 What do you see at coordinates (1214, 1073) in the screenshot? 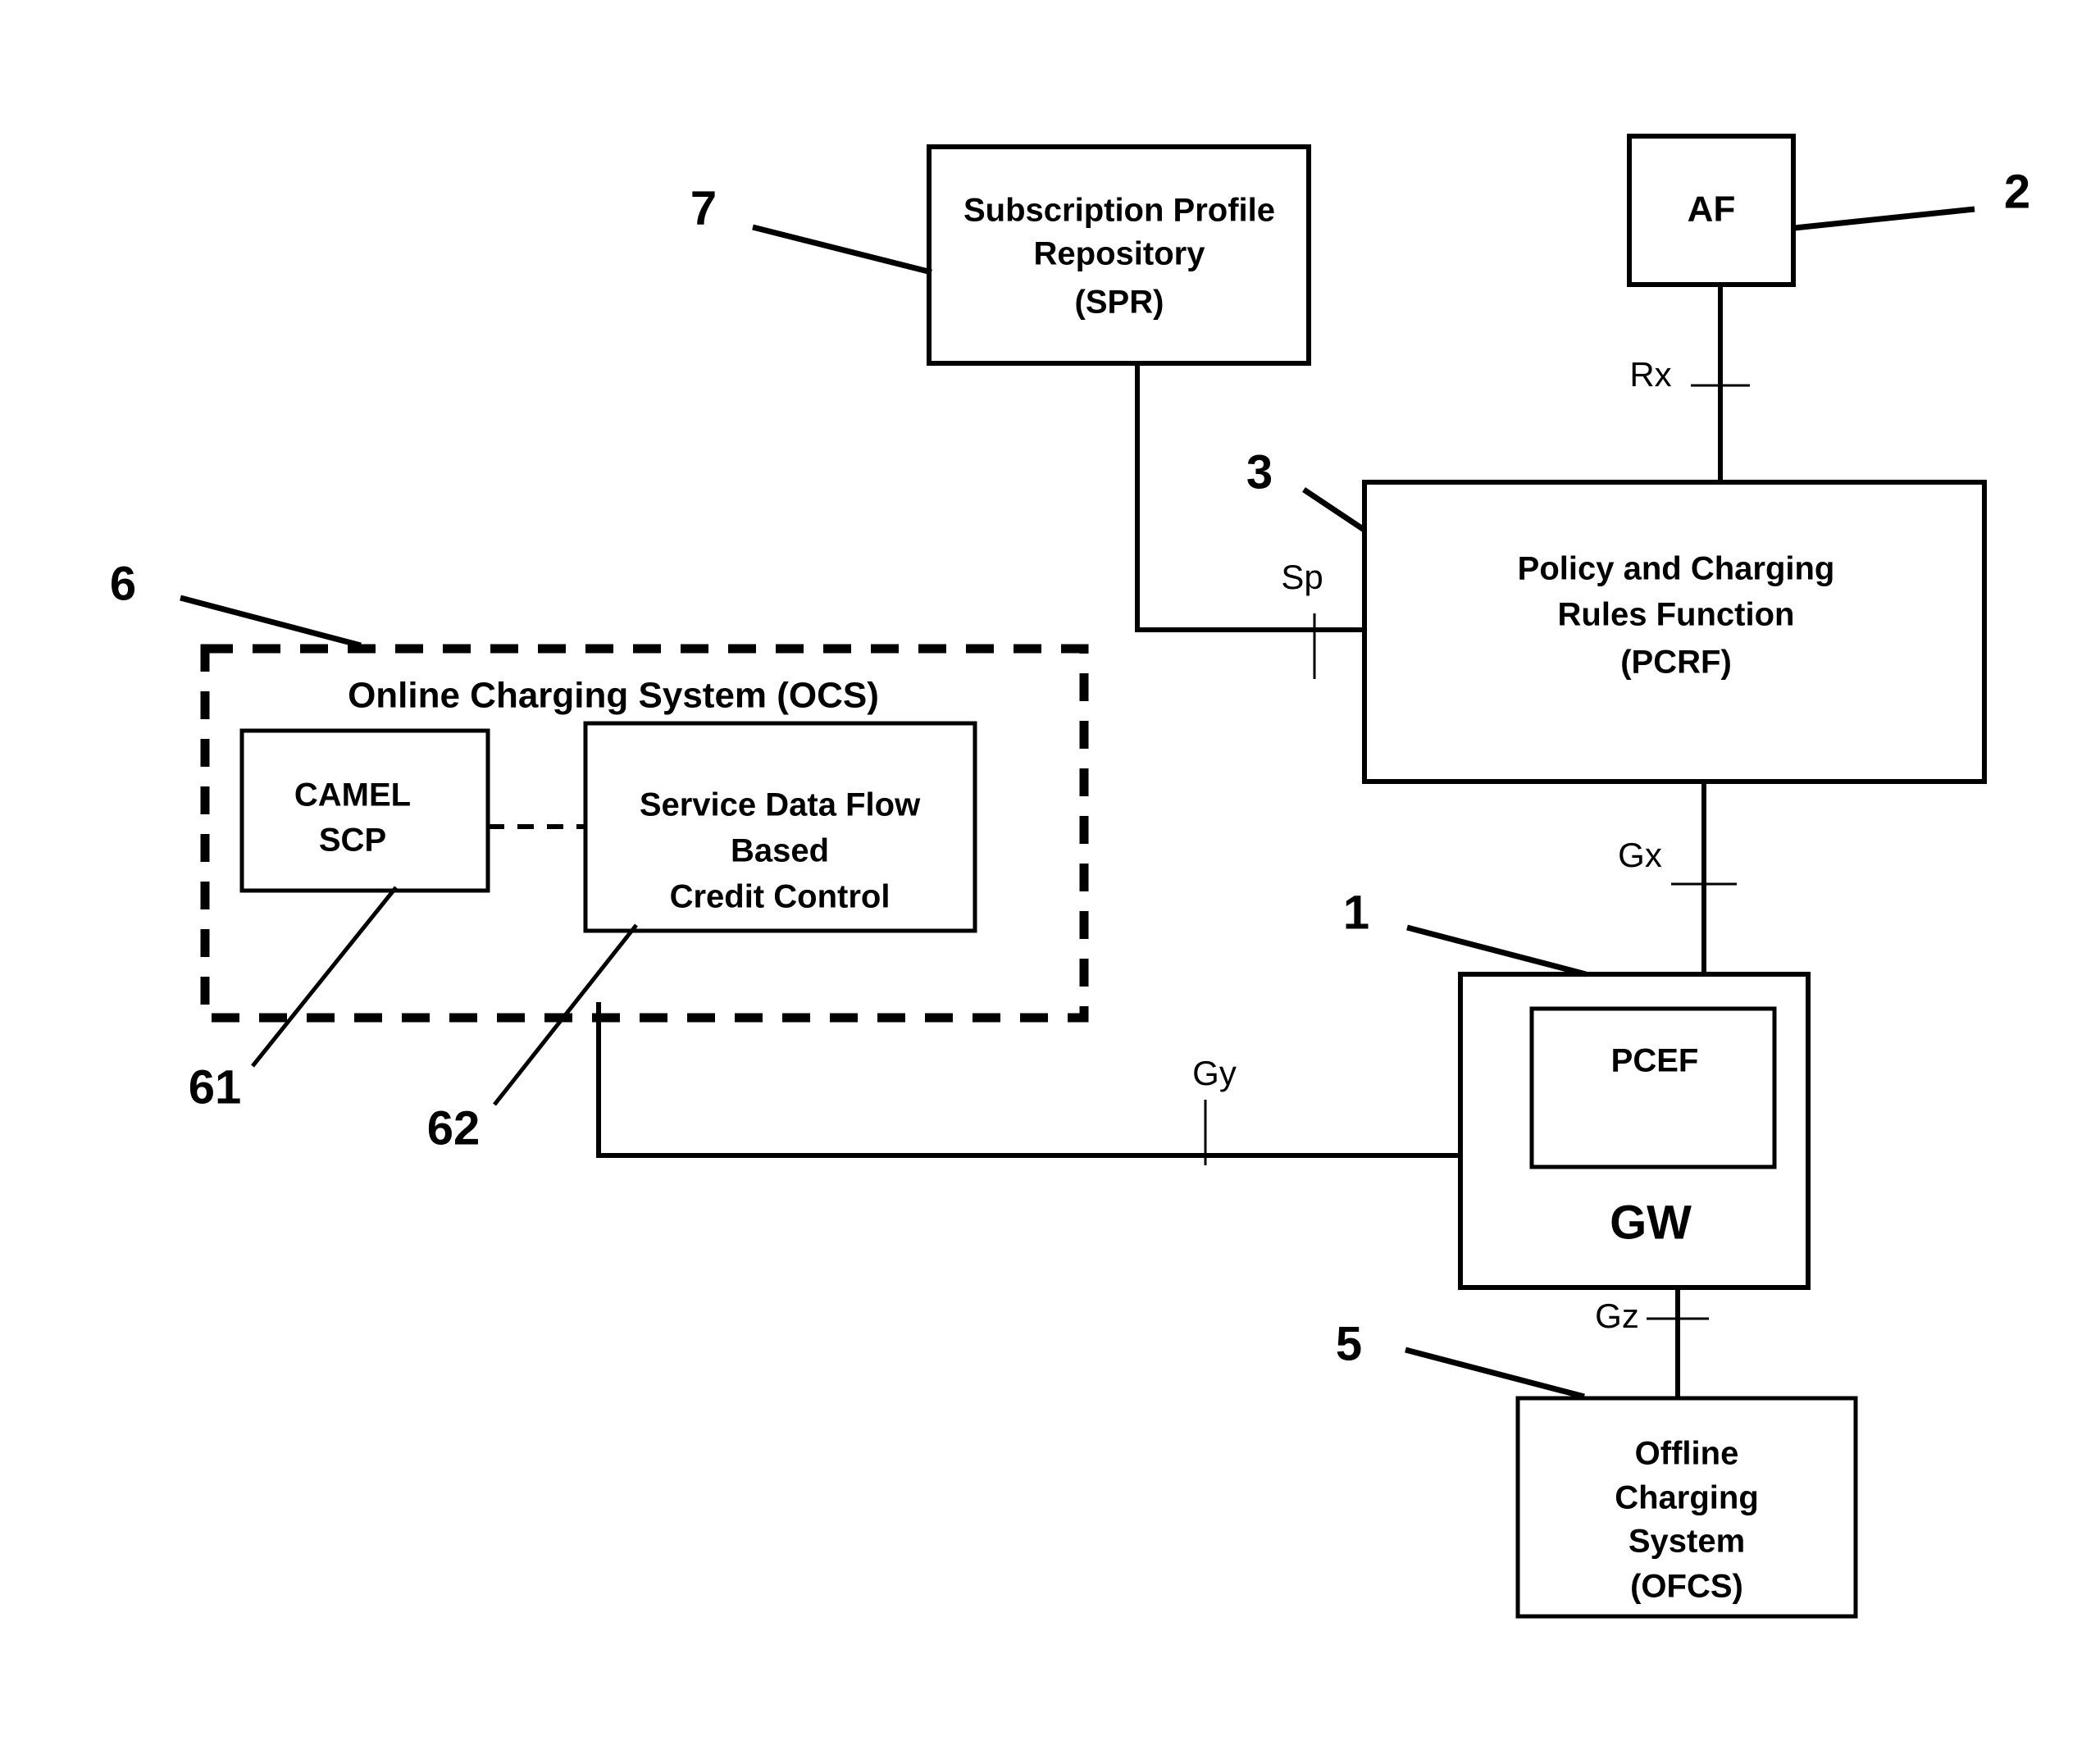
I see `label-interface-gy: Gy` at bounding box center [1214, 1073].